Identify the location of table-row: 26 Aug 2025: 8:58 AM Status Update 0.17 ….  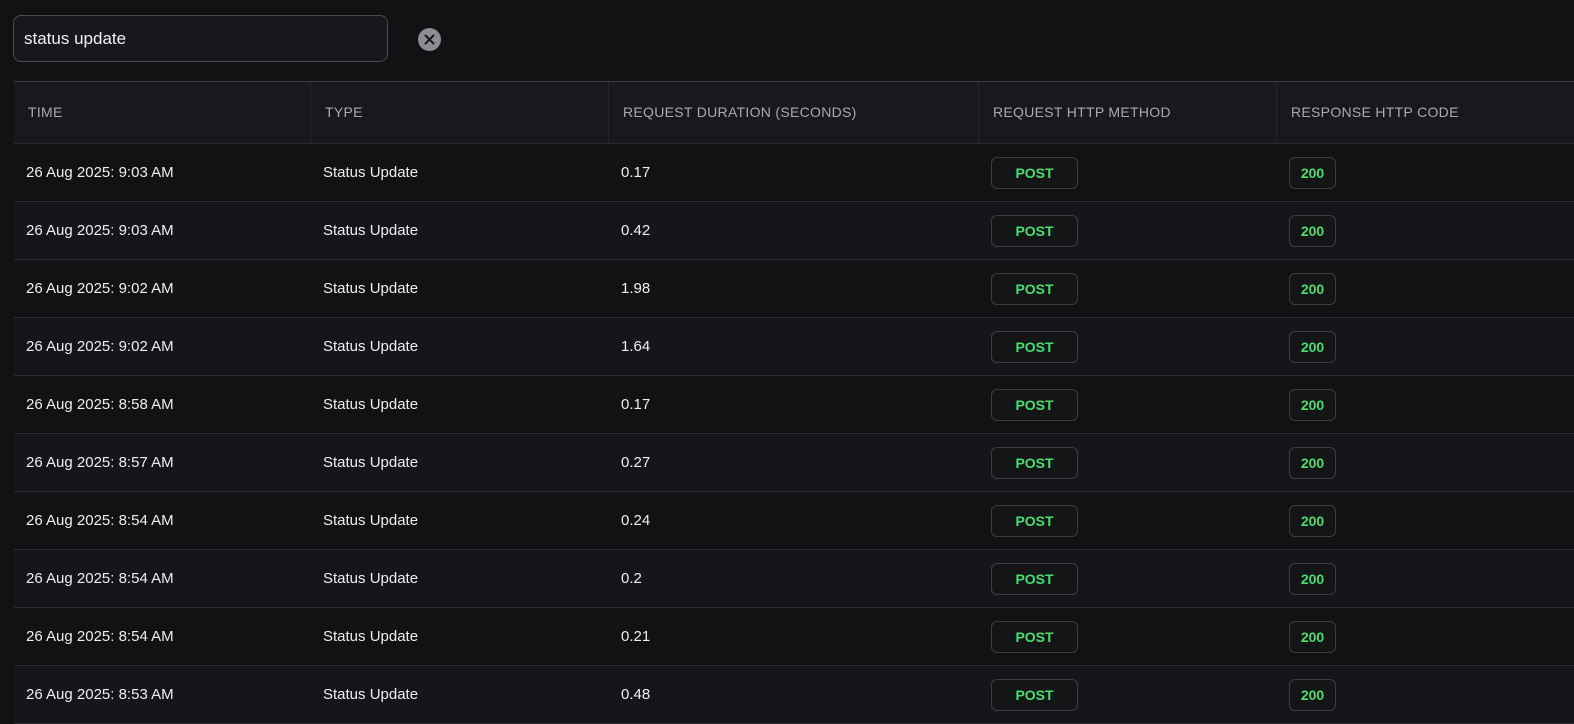
(794, 405).